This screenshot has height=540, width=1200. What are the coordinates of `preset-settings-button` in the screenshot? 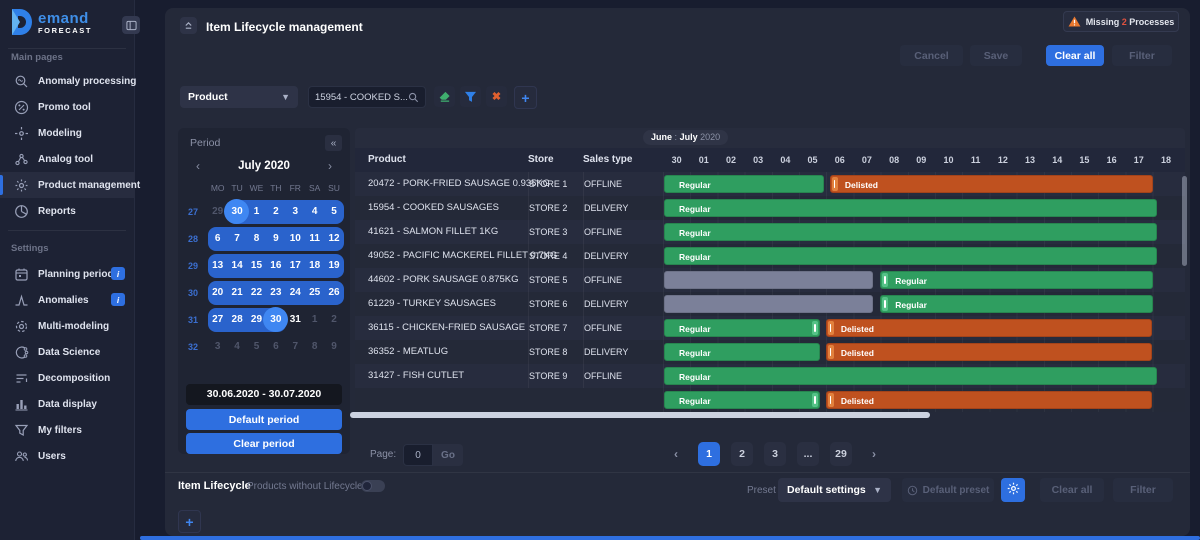 It's located at (1013, 490).